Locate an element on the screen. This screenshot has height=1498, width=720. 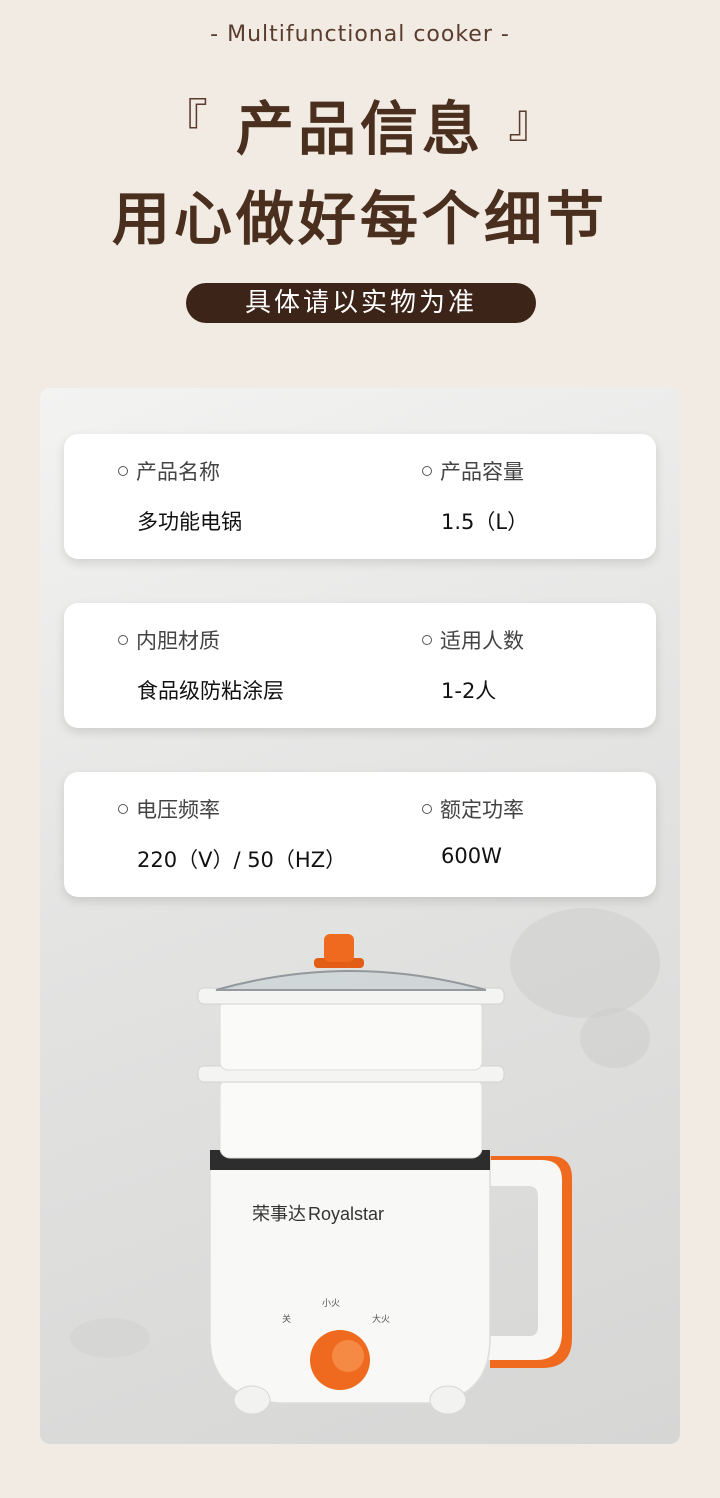
spec-value: 220（V）/ 50（HZ） is located at coordinates (242, 860).